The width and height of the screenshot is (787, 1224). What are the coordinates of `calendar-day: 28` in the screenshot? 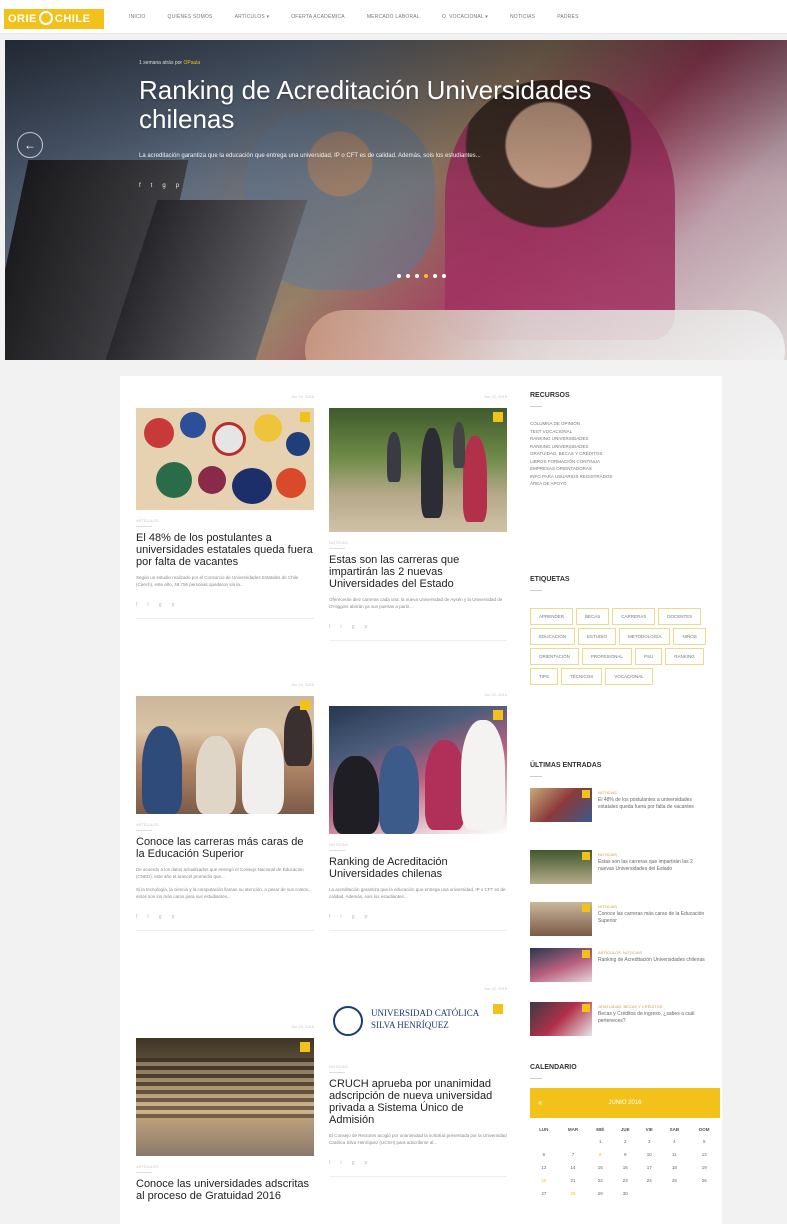 It's located at (573, 1193).